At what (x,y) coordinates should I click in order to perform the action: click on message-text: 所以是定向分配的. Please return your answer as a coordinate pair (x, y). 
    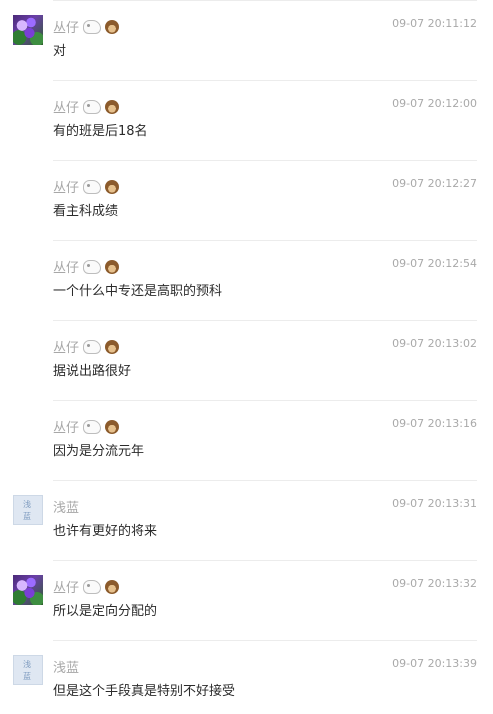
    Looking at the image, I should click on (105, 611).